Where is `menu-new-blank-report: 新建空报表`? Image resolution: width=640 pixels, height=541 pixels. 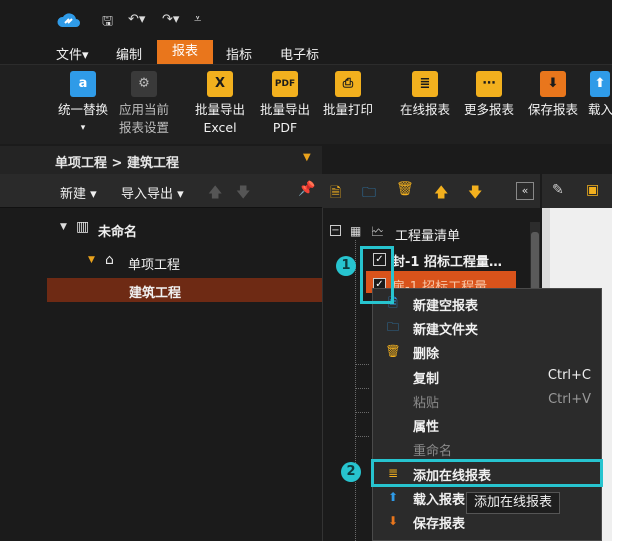
menu-new-blank-report: 新建空报表 is located at coordinates (445, 304).